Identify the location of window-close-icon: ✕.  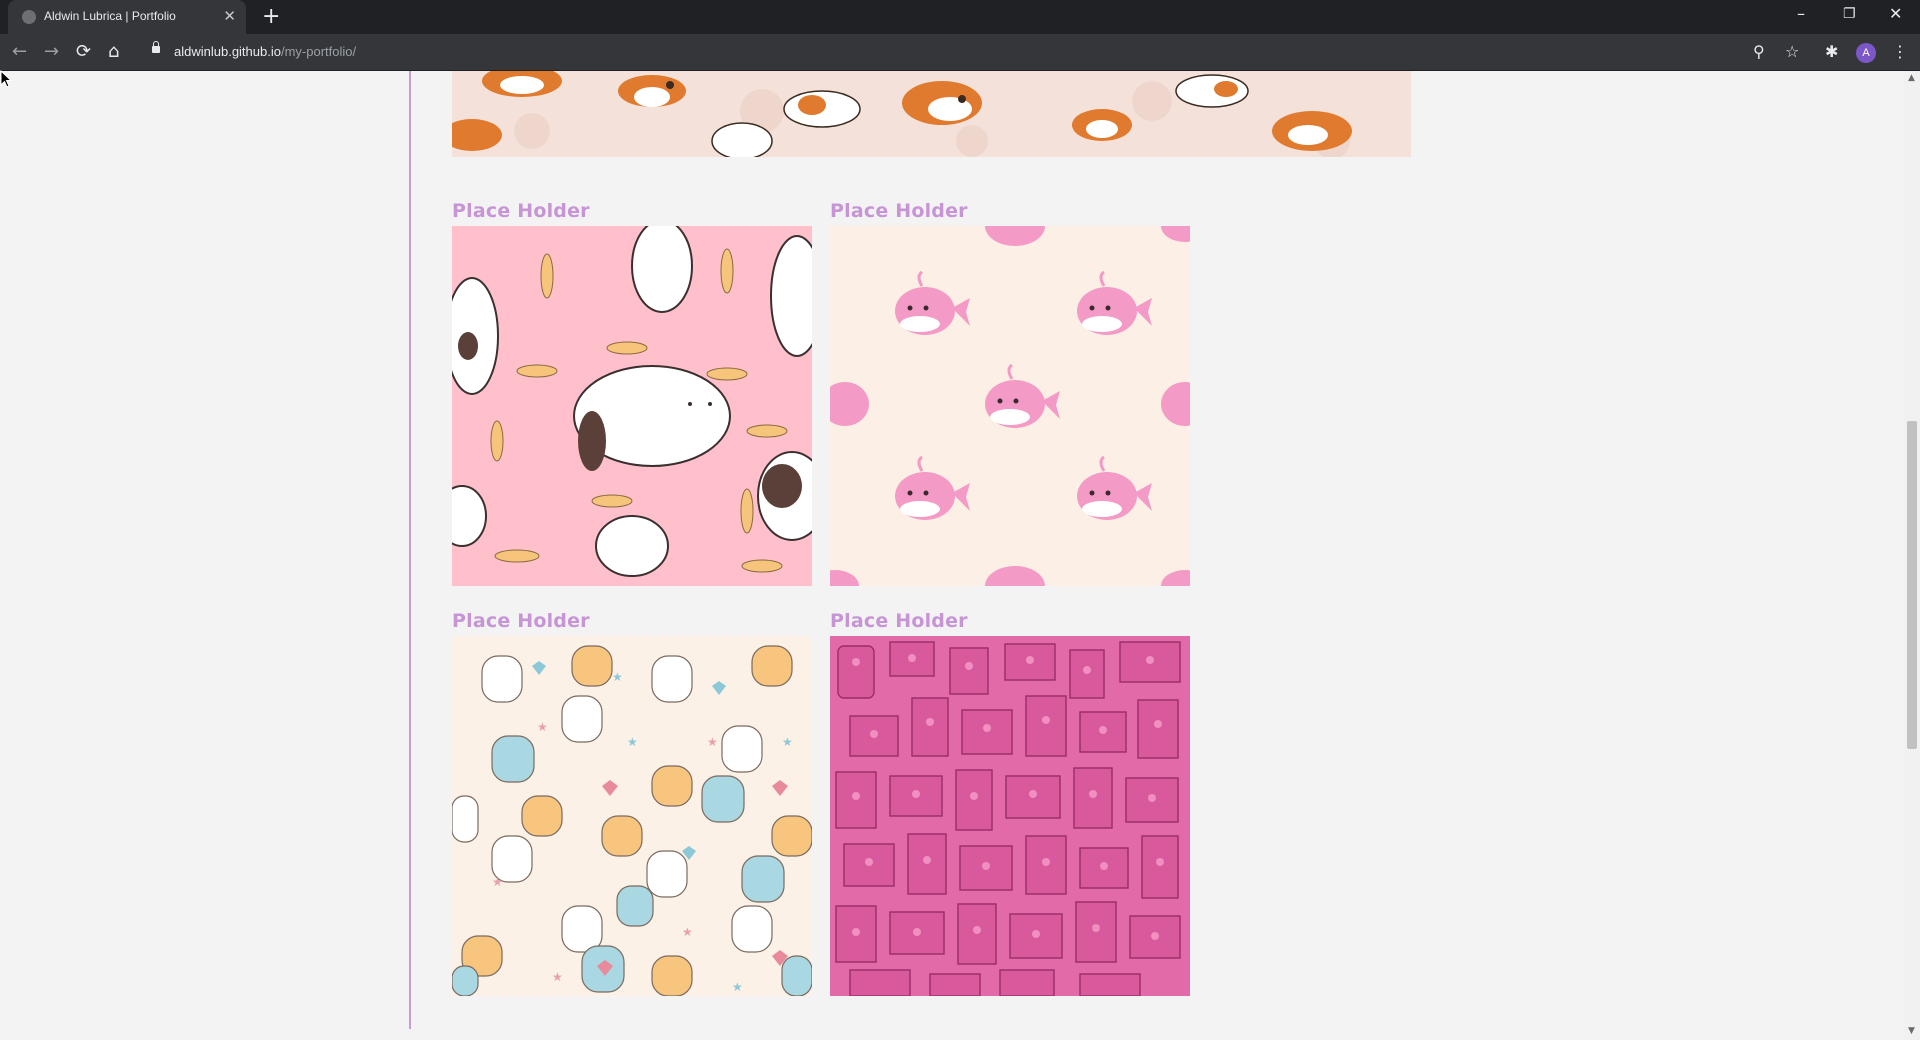
(1895, 14).